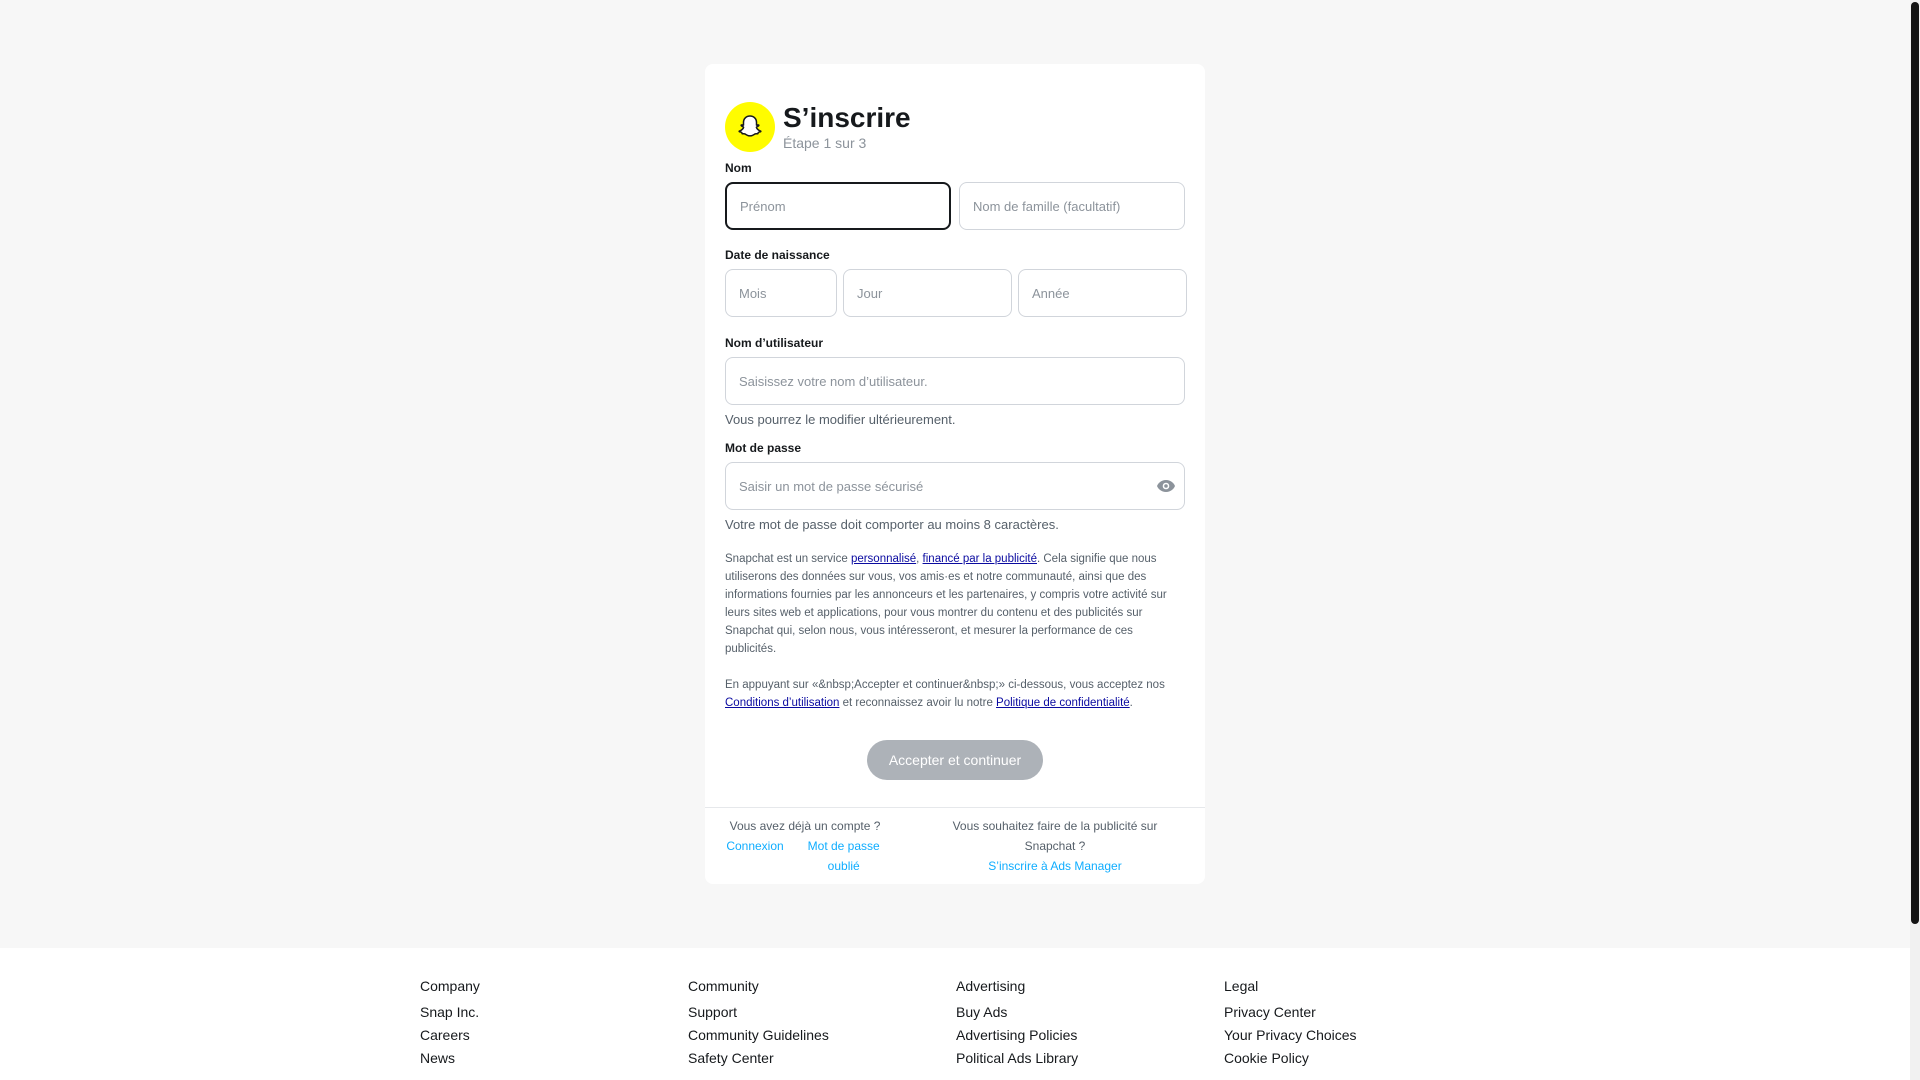 The height and width of the screenshot is (1080, 1920). Describe the element at coordinates (763, 448) in the screenshot. I see `password-label: Mot de passe` at that location.